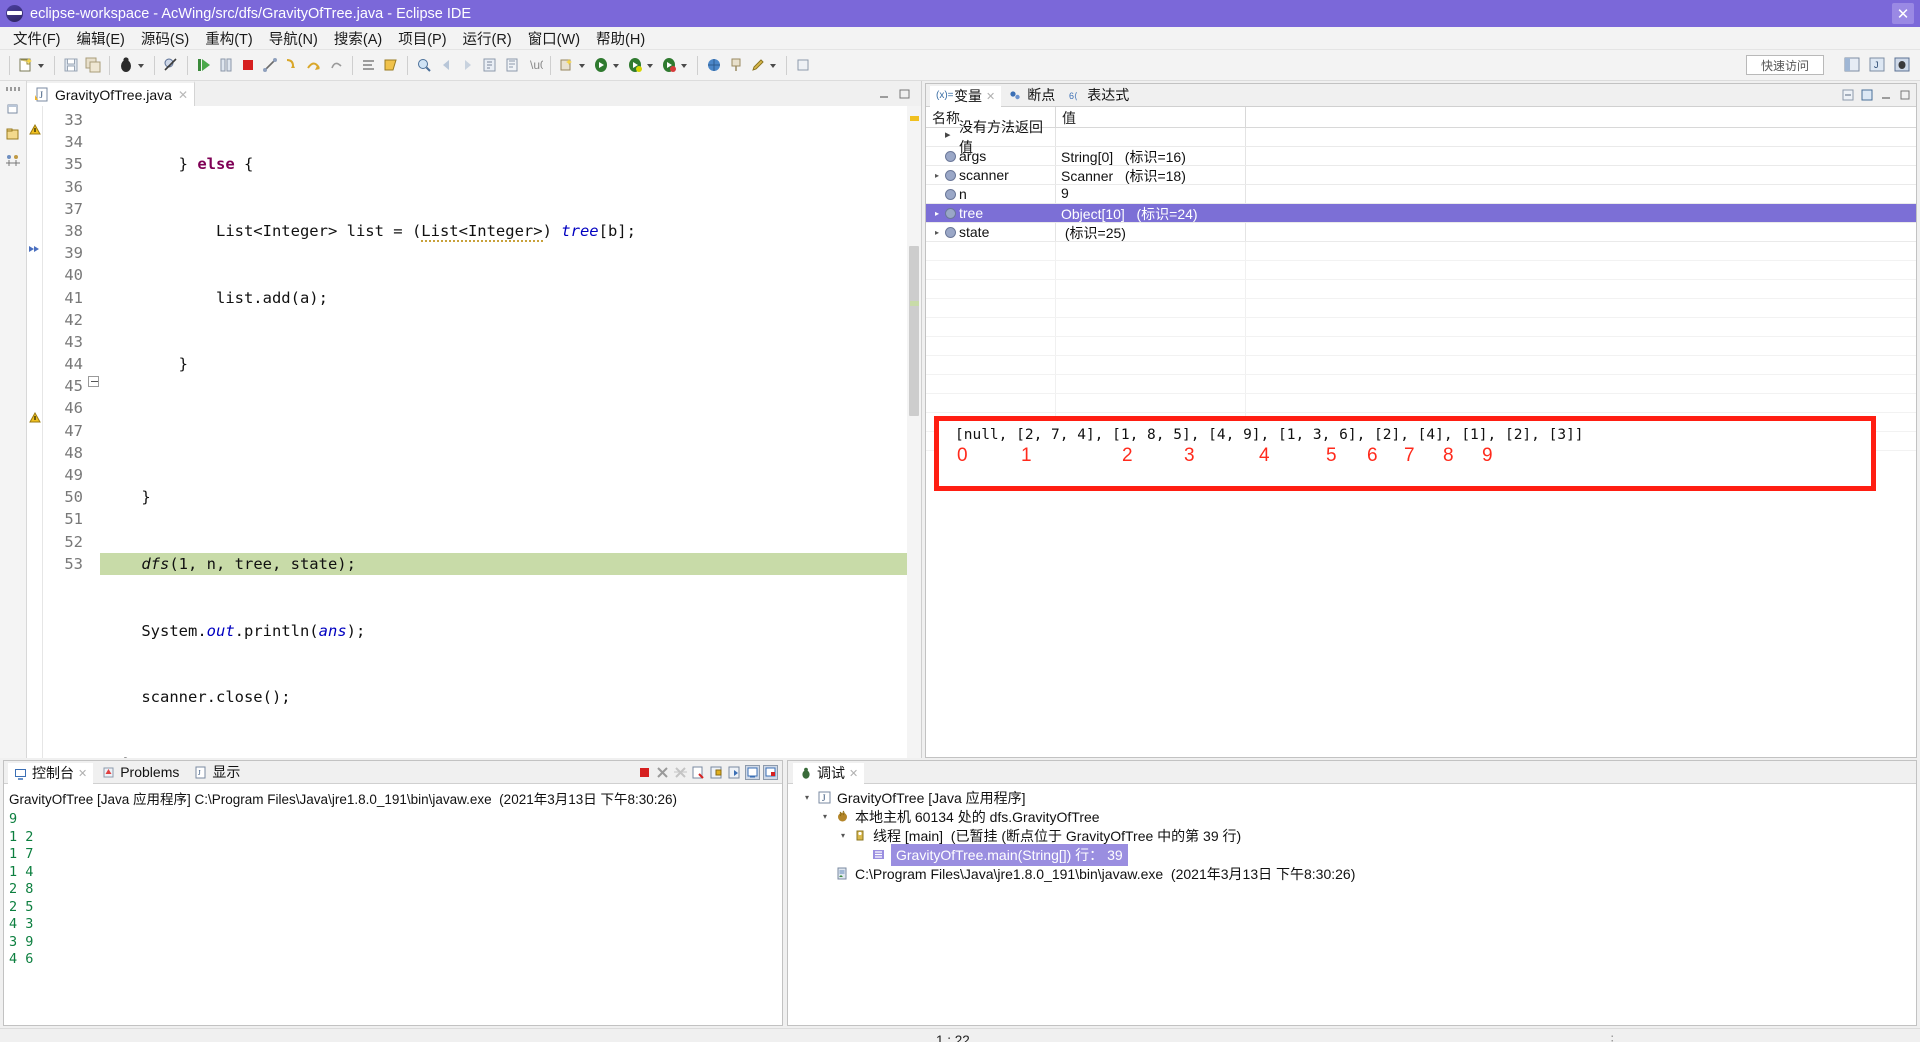 This screenshot has width=1920, height=1042. I want to click on tab-expressions: 6⟨ 表达式, so click(1099, 95).